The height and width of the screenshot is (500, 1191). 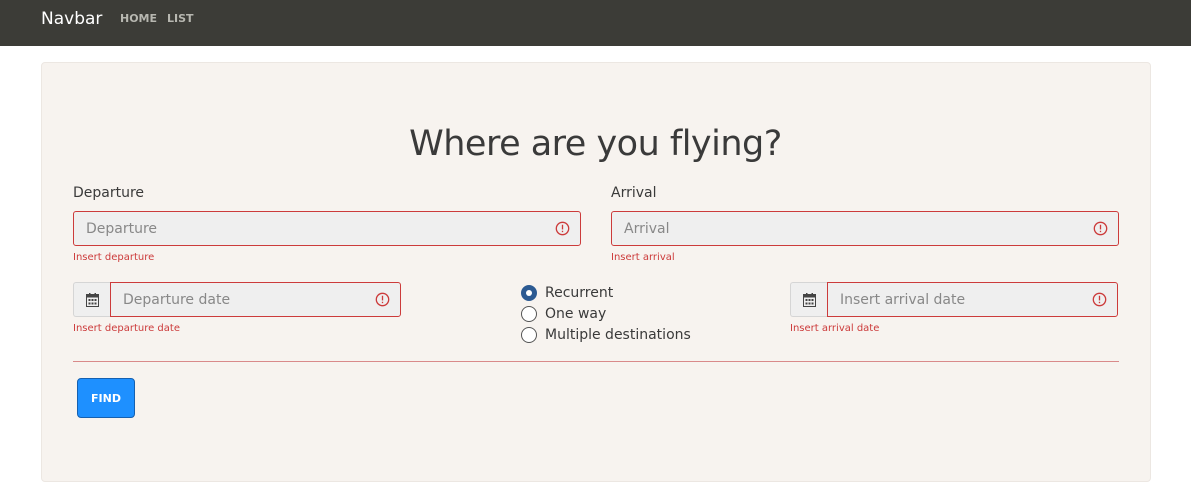 I want to click on form-divider, so click(x=596, y=361).